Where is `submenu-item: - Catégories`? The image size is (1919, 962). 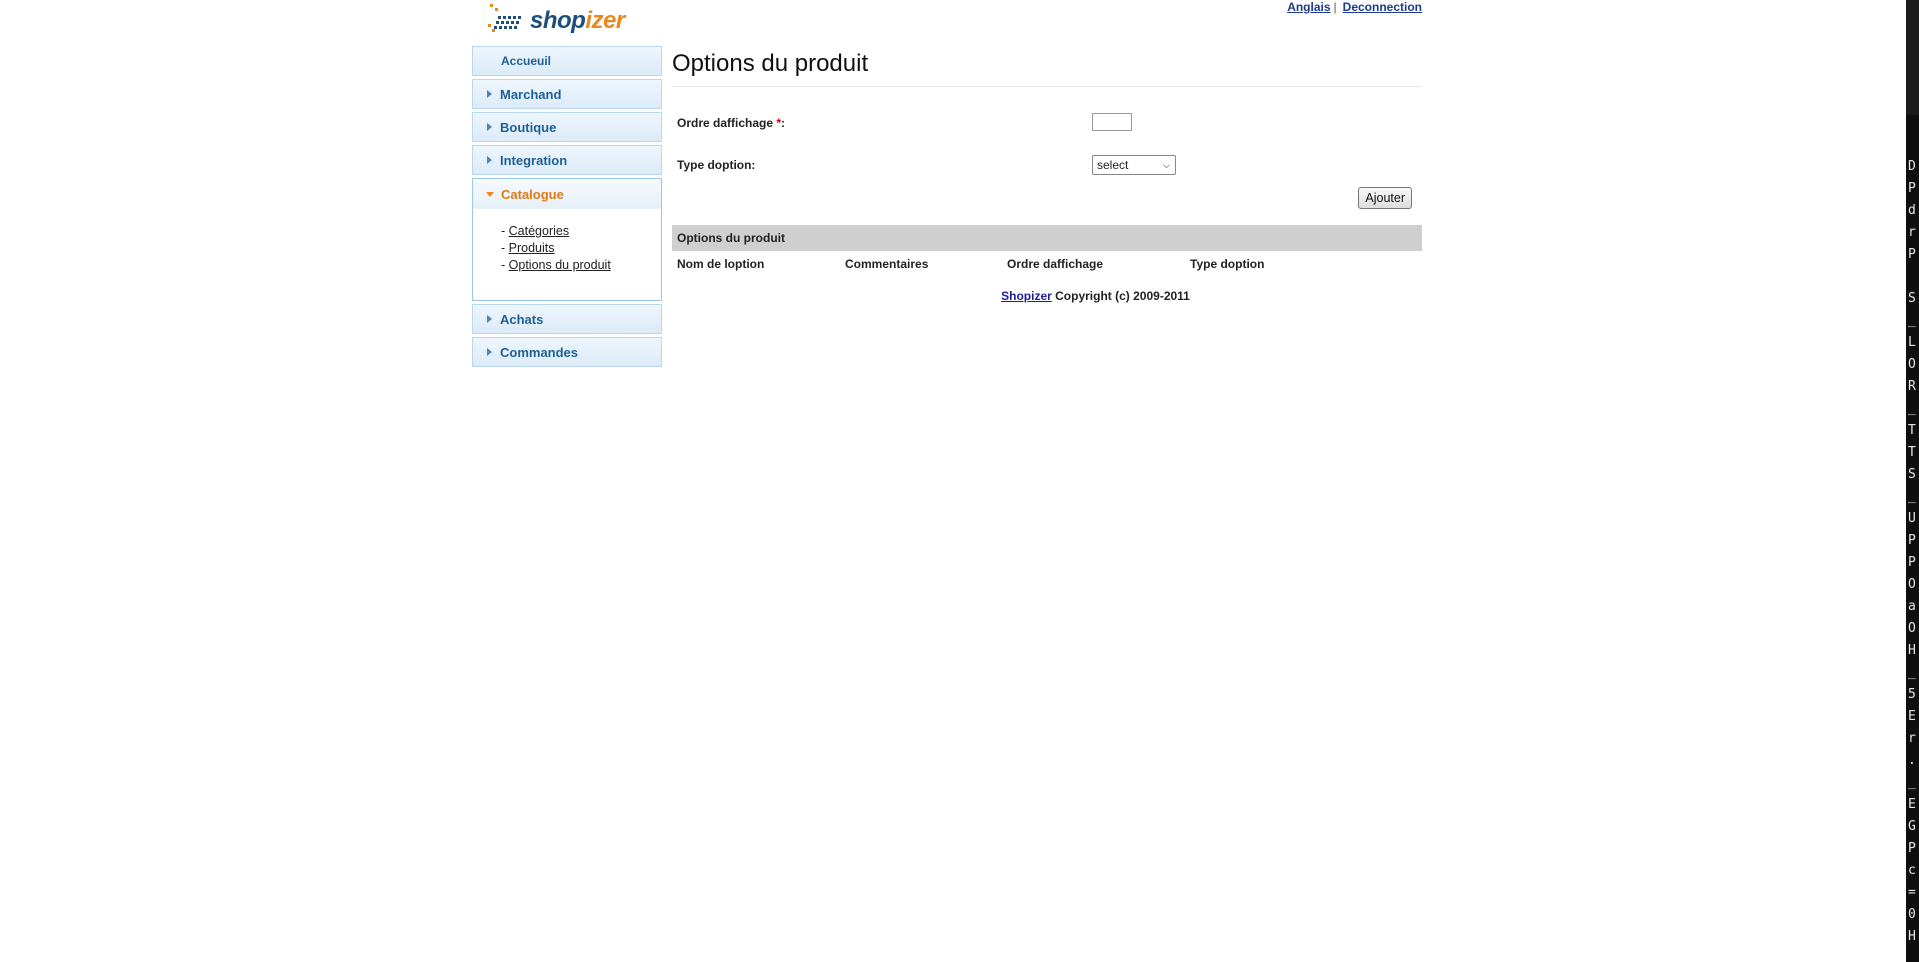
submenu-item: - Catégories is located at coordinates (535, 231).